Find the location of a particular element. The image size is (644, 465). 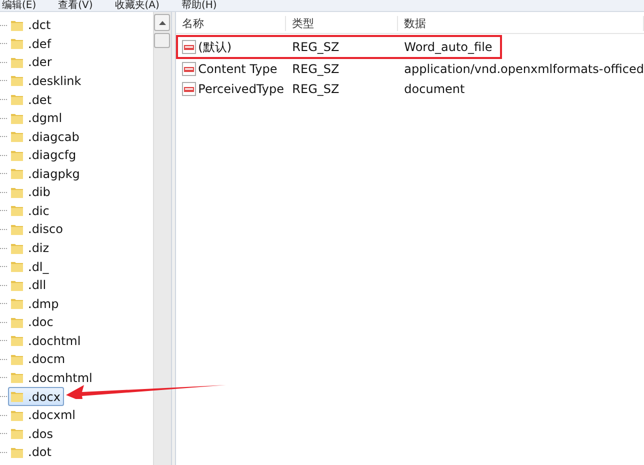

tree-item: .docx is located at coordinates (36, 396).